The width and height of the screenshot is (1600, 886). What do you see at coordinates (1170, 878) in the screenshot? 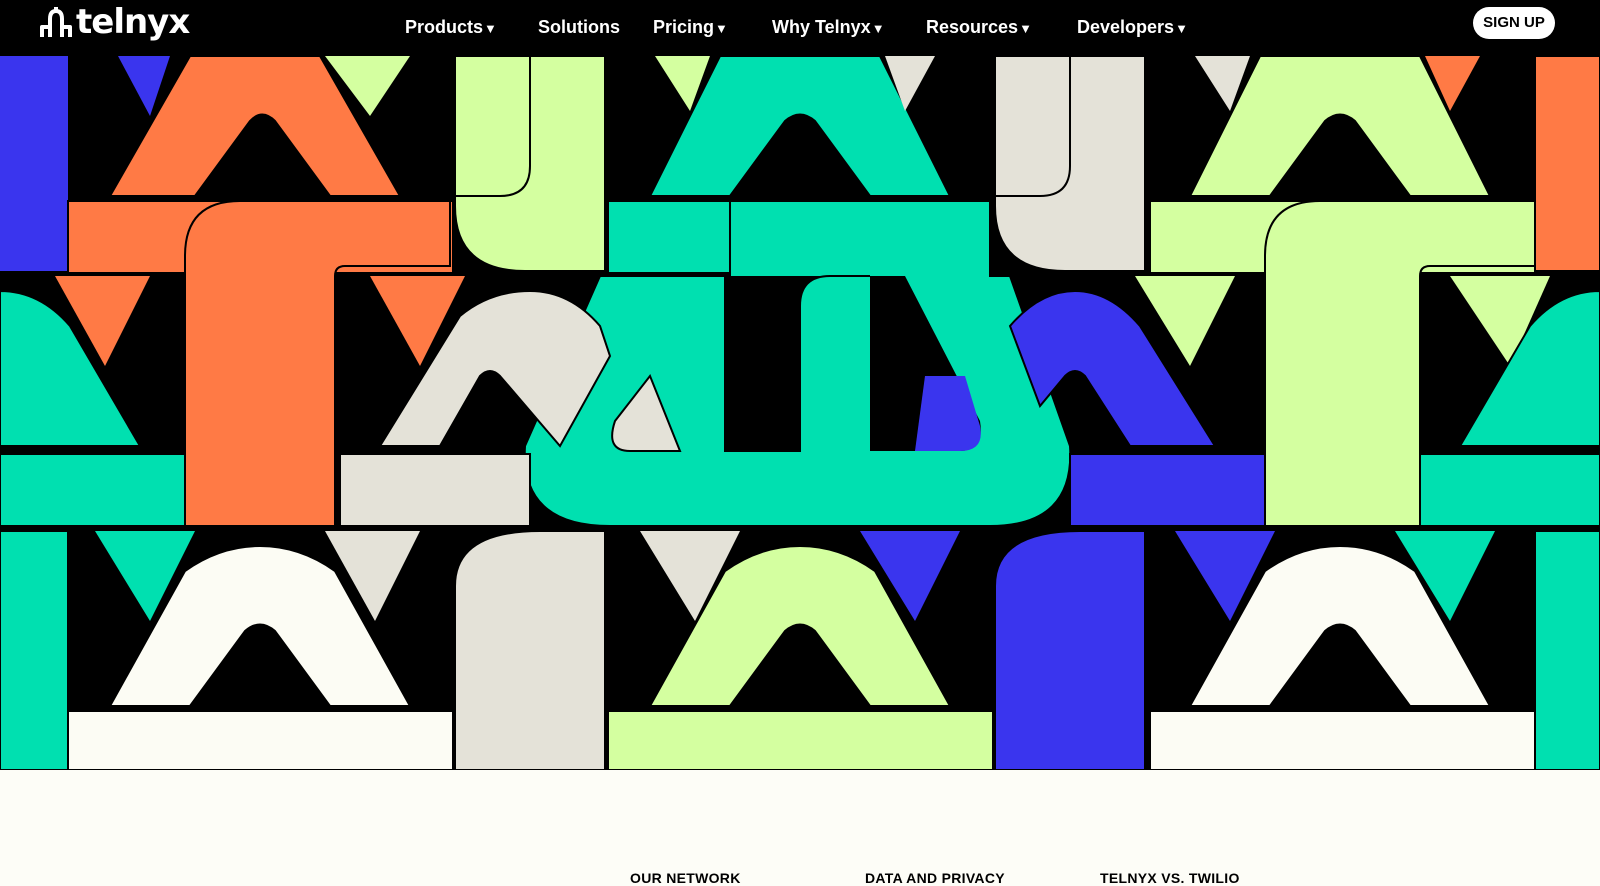
I see `footer-heading-telnyx-vs-twilio: TELNYX VS. TWILIO` at bounding box center [1170, 878].